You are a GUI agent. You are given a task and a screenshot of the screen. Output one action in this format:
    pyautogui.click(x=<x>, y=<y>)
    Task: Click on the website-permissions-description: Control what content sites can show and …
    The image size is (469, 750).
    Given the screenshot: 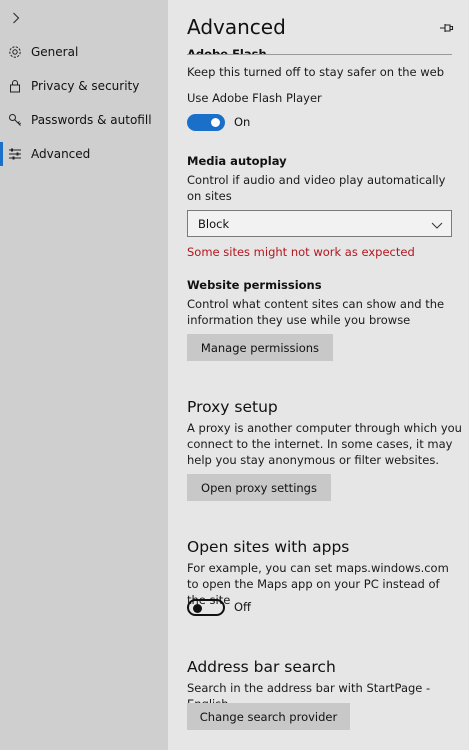 What is the action you would take?
    pyautogui.click(x=316, y=312)
    